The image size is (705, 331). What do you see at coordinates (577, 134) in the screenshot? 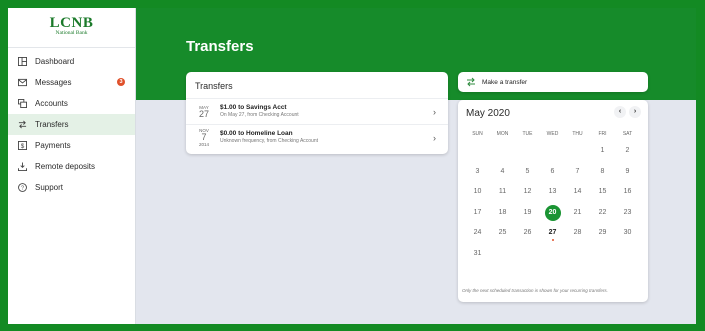
I see `weekday-label: THU` at bounding box center [577, 134].